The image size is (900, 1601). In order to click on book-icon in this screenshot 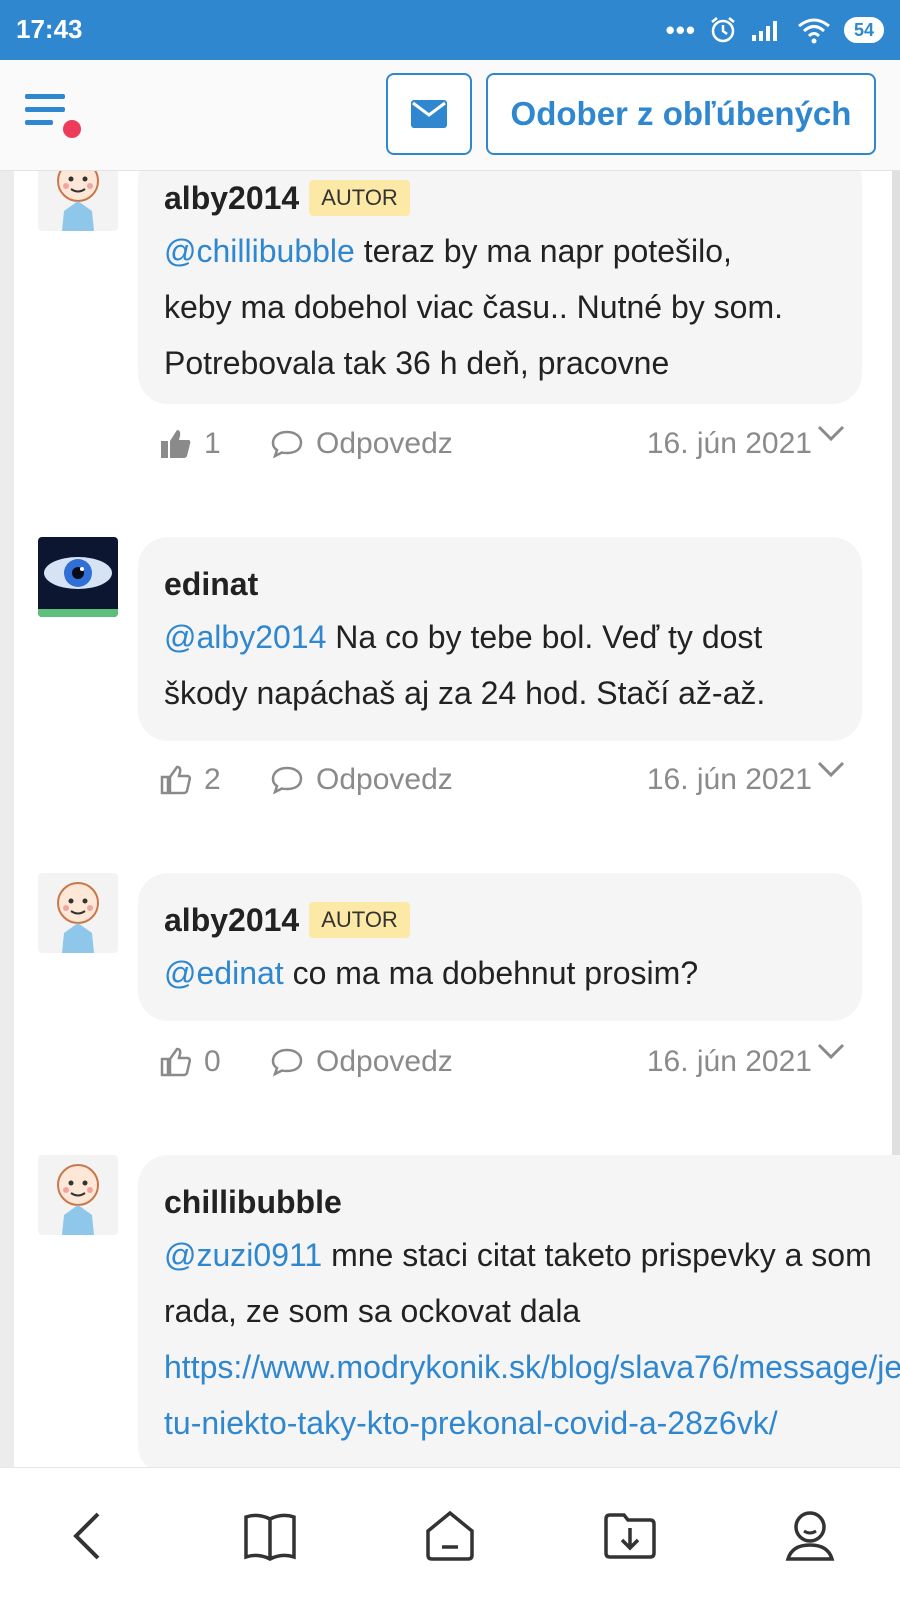, I will do `click(270, 1537)`.